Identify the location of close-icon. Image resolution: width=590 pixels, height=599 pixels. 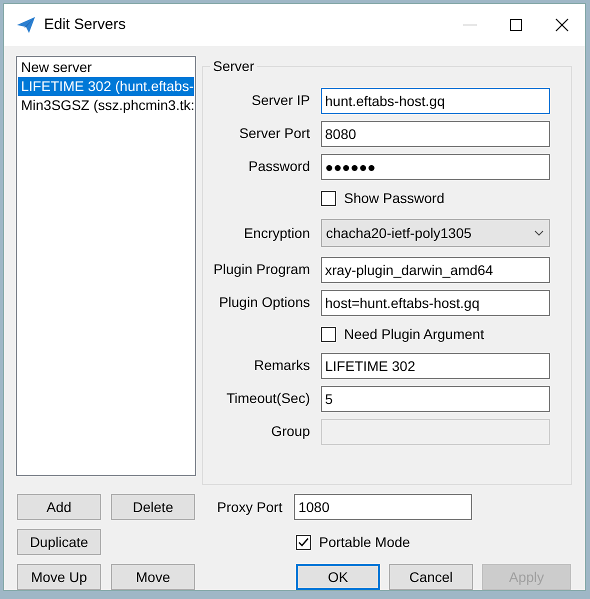
(562, 25).